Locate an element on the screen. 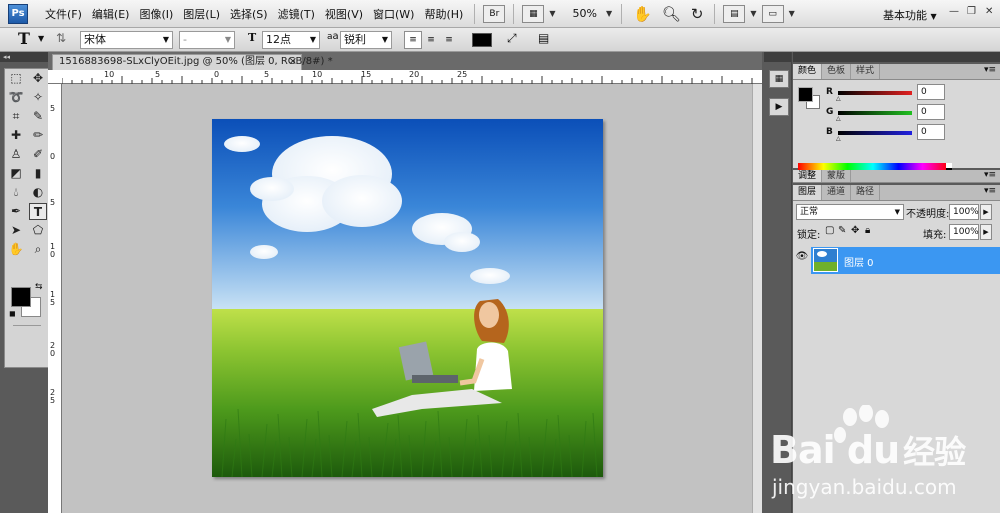 The width and height of the screenshot is (1000, 513). actions-icon: ▶ is located at coordinates (779, 107).